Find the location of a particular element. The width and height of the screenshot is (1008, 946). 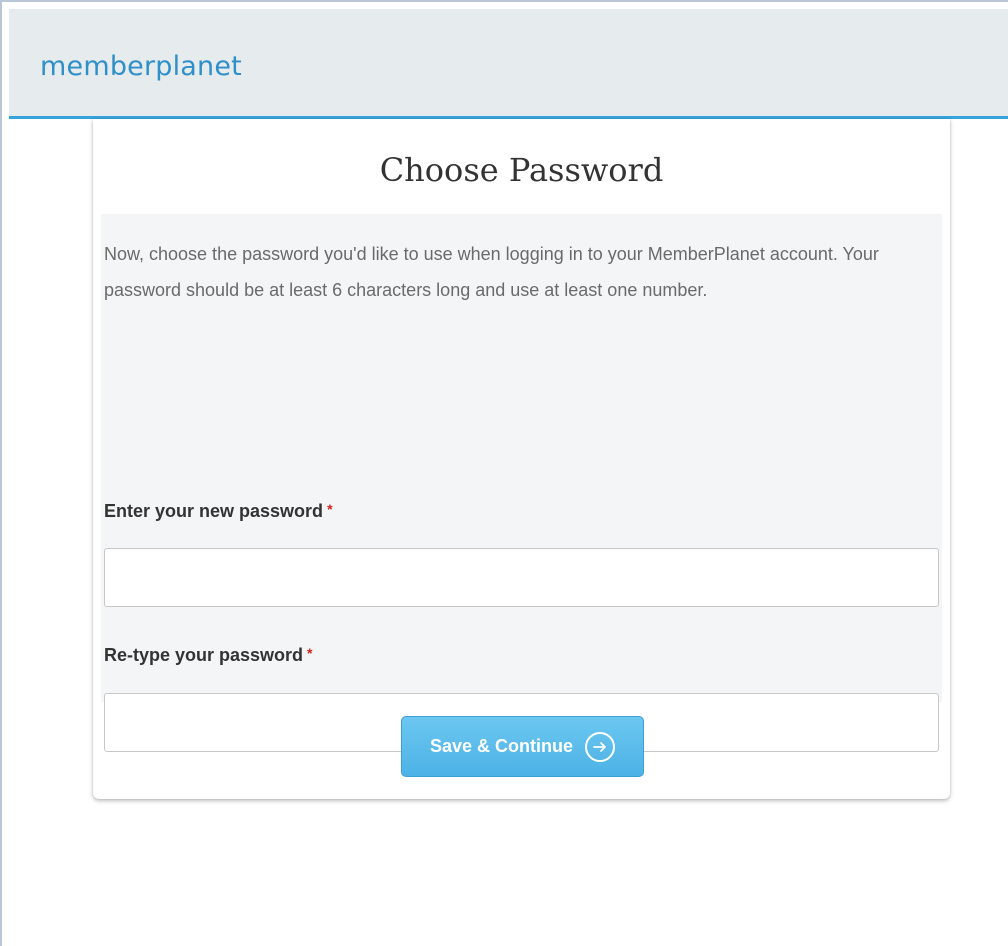

retype-password-label-text: Re-type your password is located at coordinates (204, 655).